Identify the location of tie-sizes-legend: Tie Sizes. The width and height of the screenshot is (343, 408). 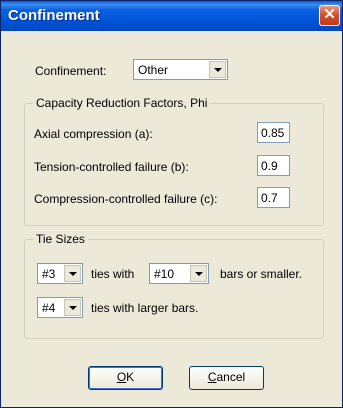
(60, 239).